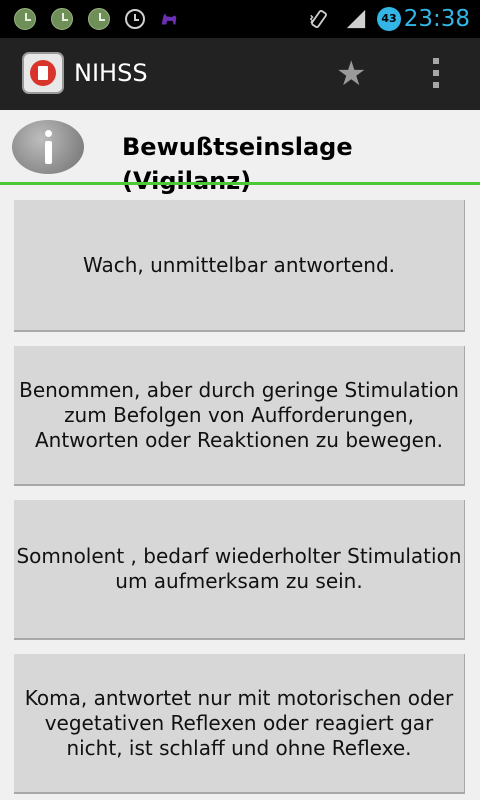 The width and height of the screenshot is (480, 800). I want to click on section-header: Bewußtseinslage (Vigilanz), so click(240, 152).